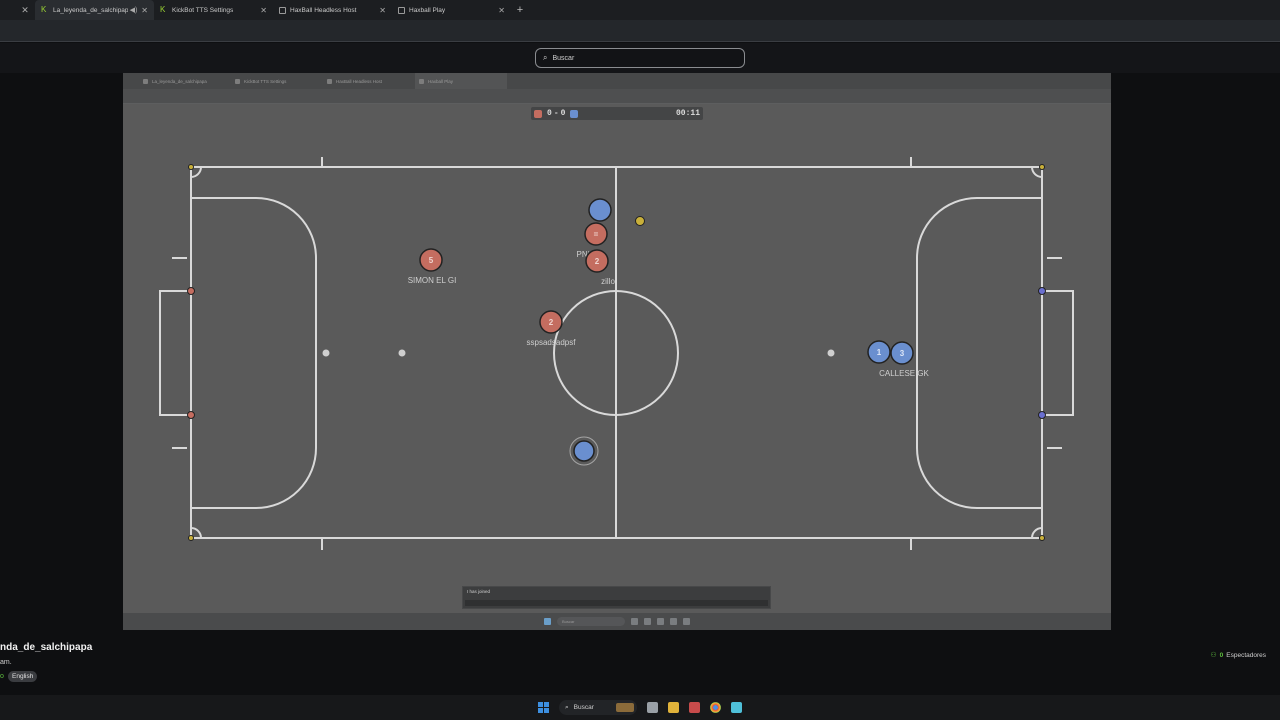 This screenshot has width=1280, height=720. I want to click on player-blue: 1, so click(879, 352).